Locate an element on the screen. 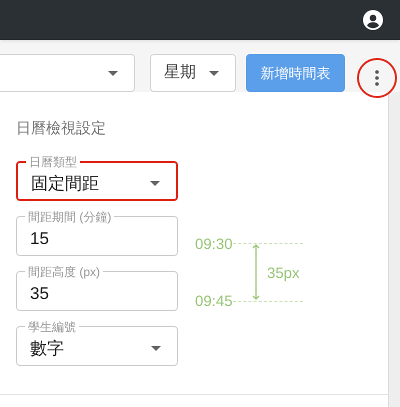  field-label: 日曆類型 is located at coordinates (53, 162).